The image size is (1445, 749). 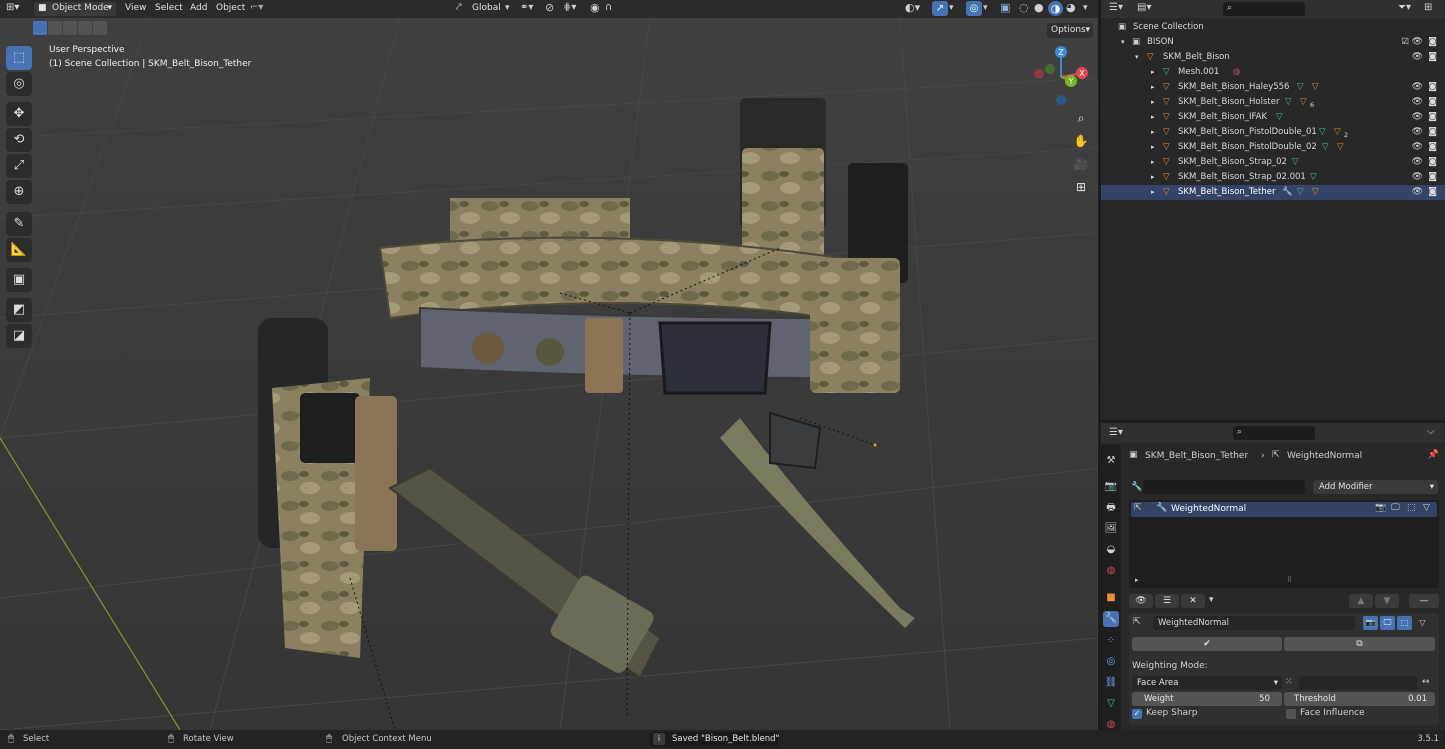 What do you see at coordinates (19, 192) in the screenshot?
I see `transform-tool: ⊕` at bounding box center [19, 192].